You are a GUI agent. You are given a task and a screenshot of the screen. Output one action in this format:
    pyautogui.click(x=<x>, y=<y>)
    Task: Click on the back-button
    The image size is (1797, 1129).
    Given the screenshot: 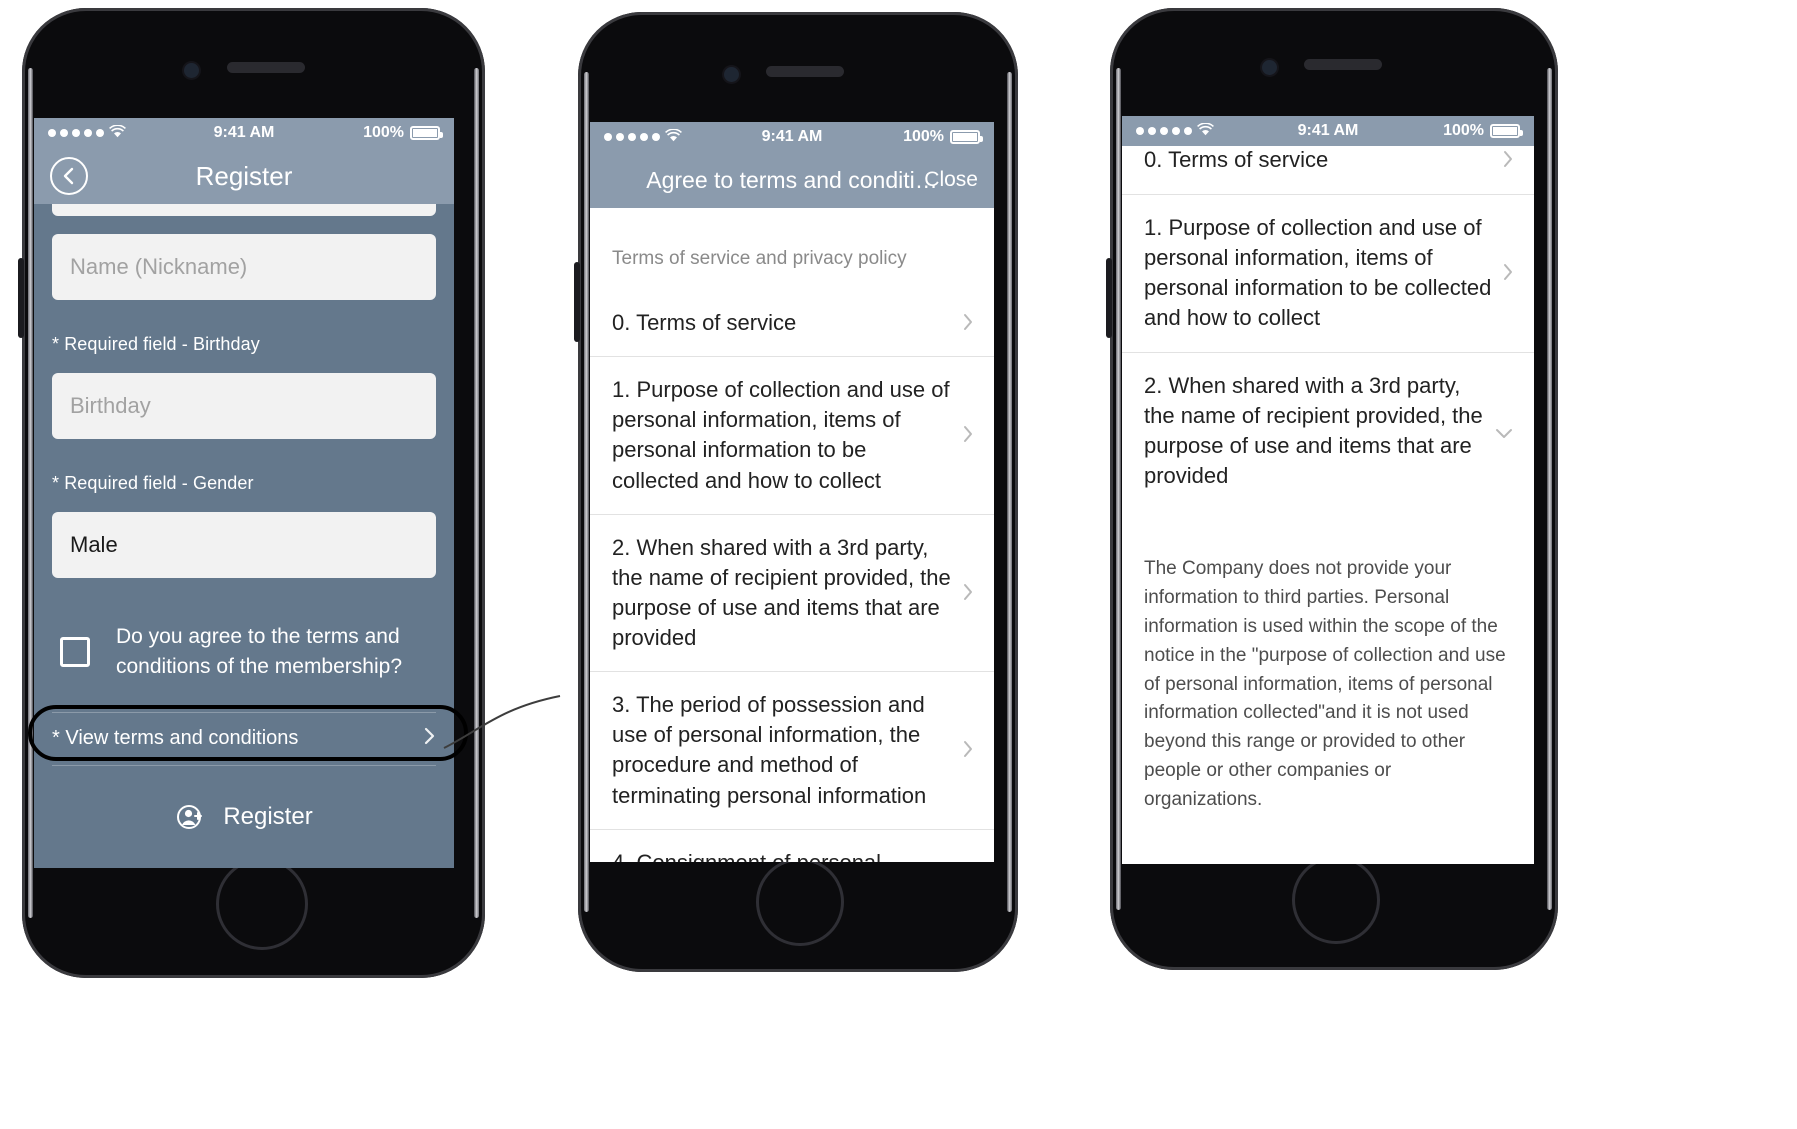 What is the action you would take?
    pyautogui.click(x=69, y=176)
    